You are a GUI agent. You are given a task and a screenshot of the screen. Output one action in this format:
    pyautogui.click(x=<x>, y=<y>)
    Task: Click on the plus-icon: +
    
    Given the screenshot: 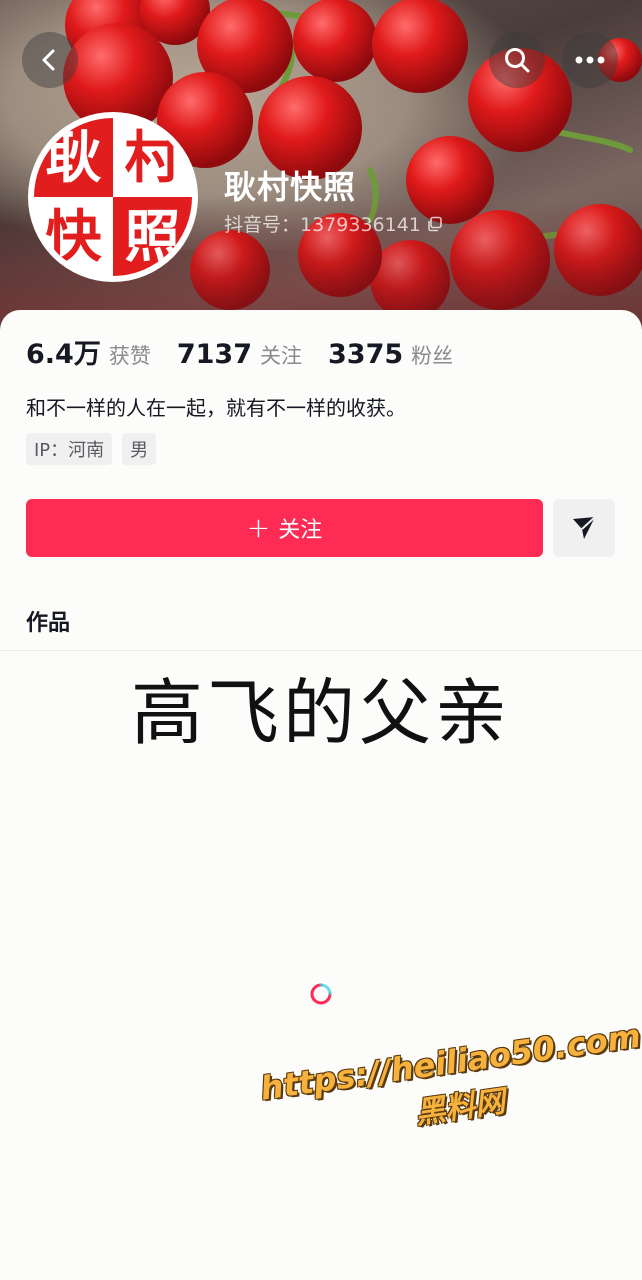 What is the action you would take?
    pyautogui.click(x=258, y=527)
    